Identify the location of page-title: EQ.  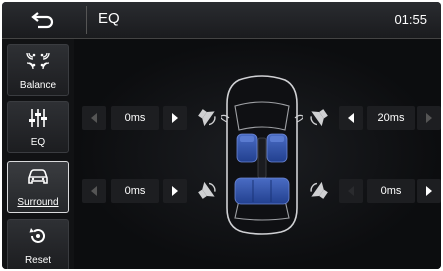
(109, 18).